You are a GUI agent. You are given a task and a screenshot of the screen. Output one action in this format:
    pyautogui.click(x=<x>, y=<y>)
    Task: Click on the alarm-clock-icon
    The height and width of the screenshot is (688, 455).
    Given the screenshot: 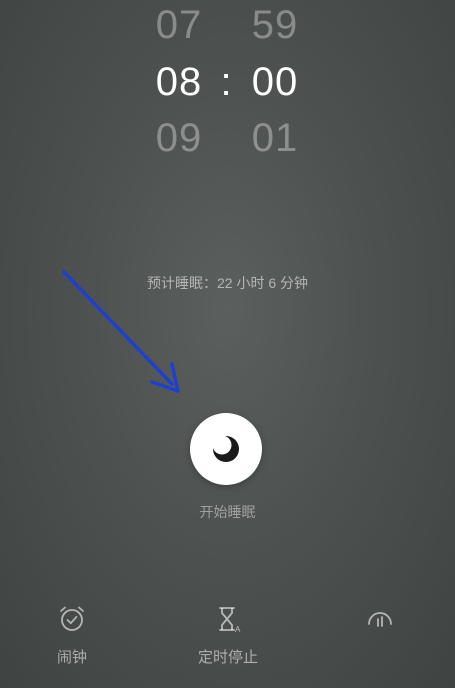 What is the action you would take?
    pyautogui.click(x=72, y=618)
    